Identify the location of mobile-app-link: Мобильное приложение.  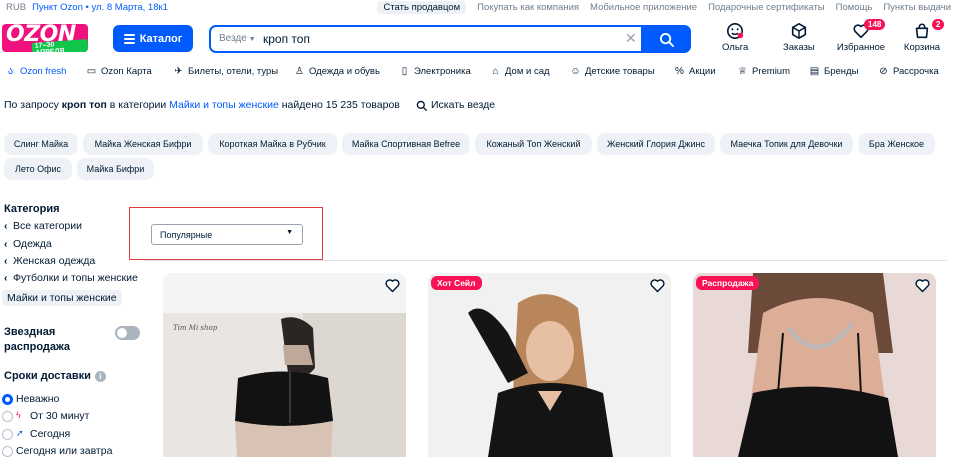
(643, 7).